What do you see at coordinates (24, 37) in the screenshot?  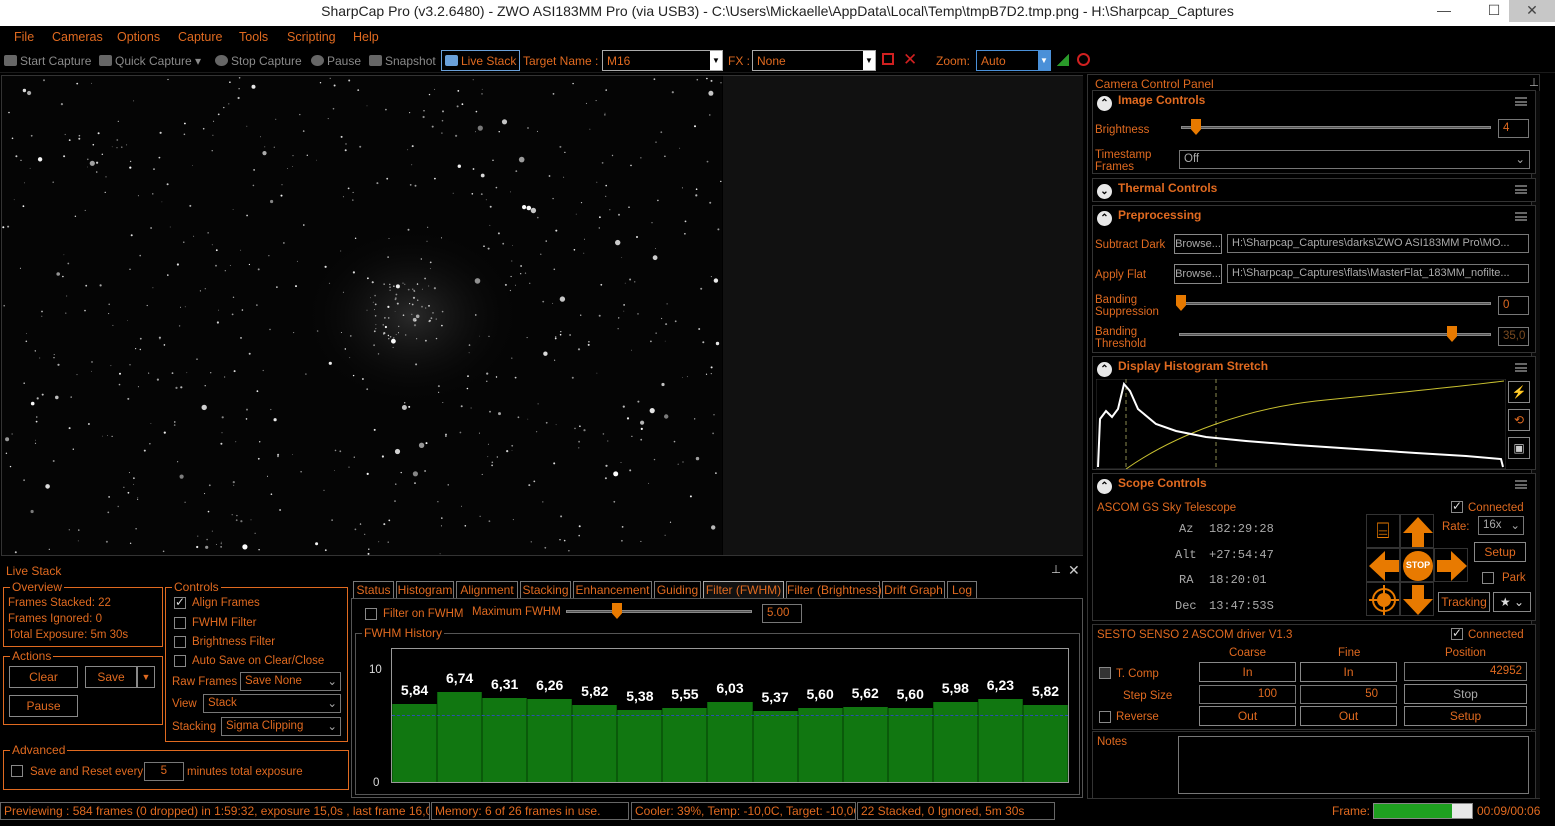 I see `menu-file: File` at bounding box center [24, 37].